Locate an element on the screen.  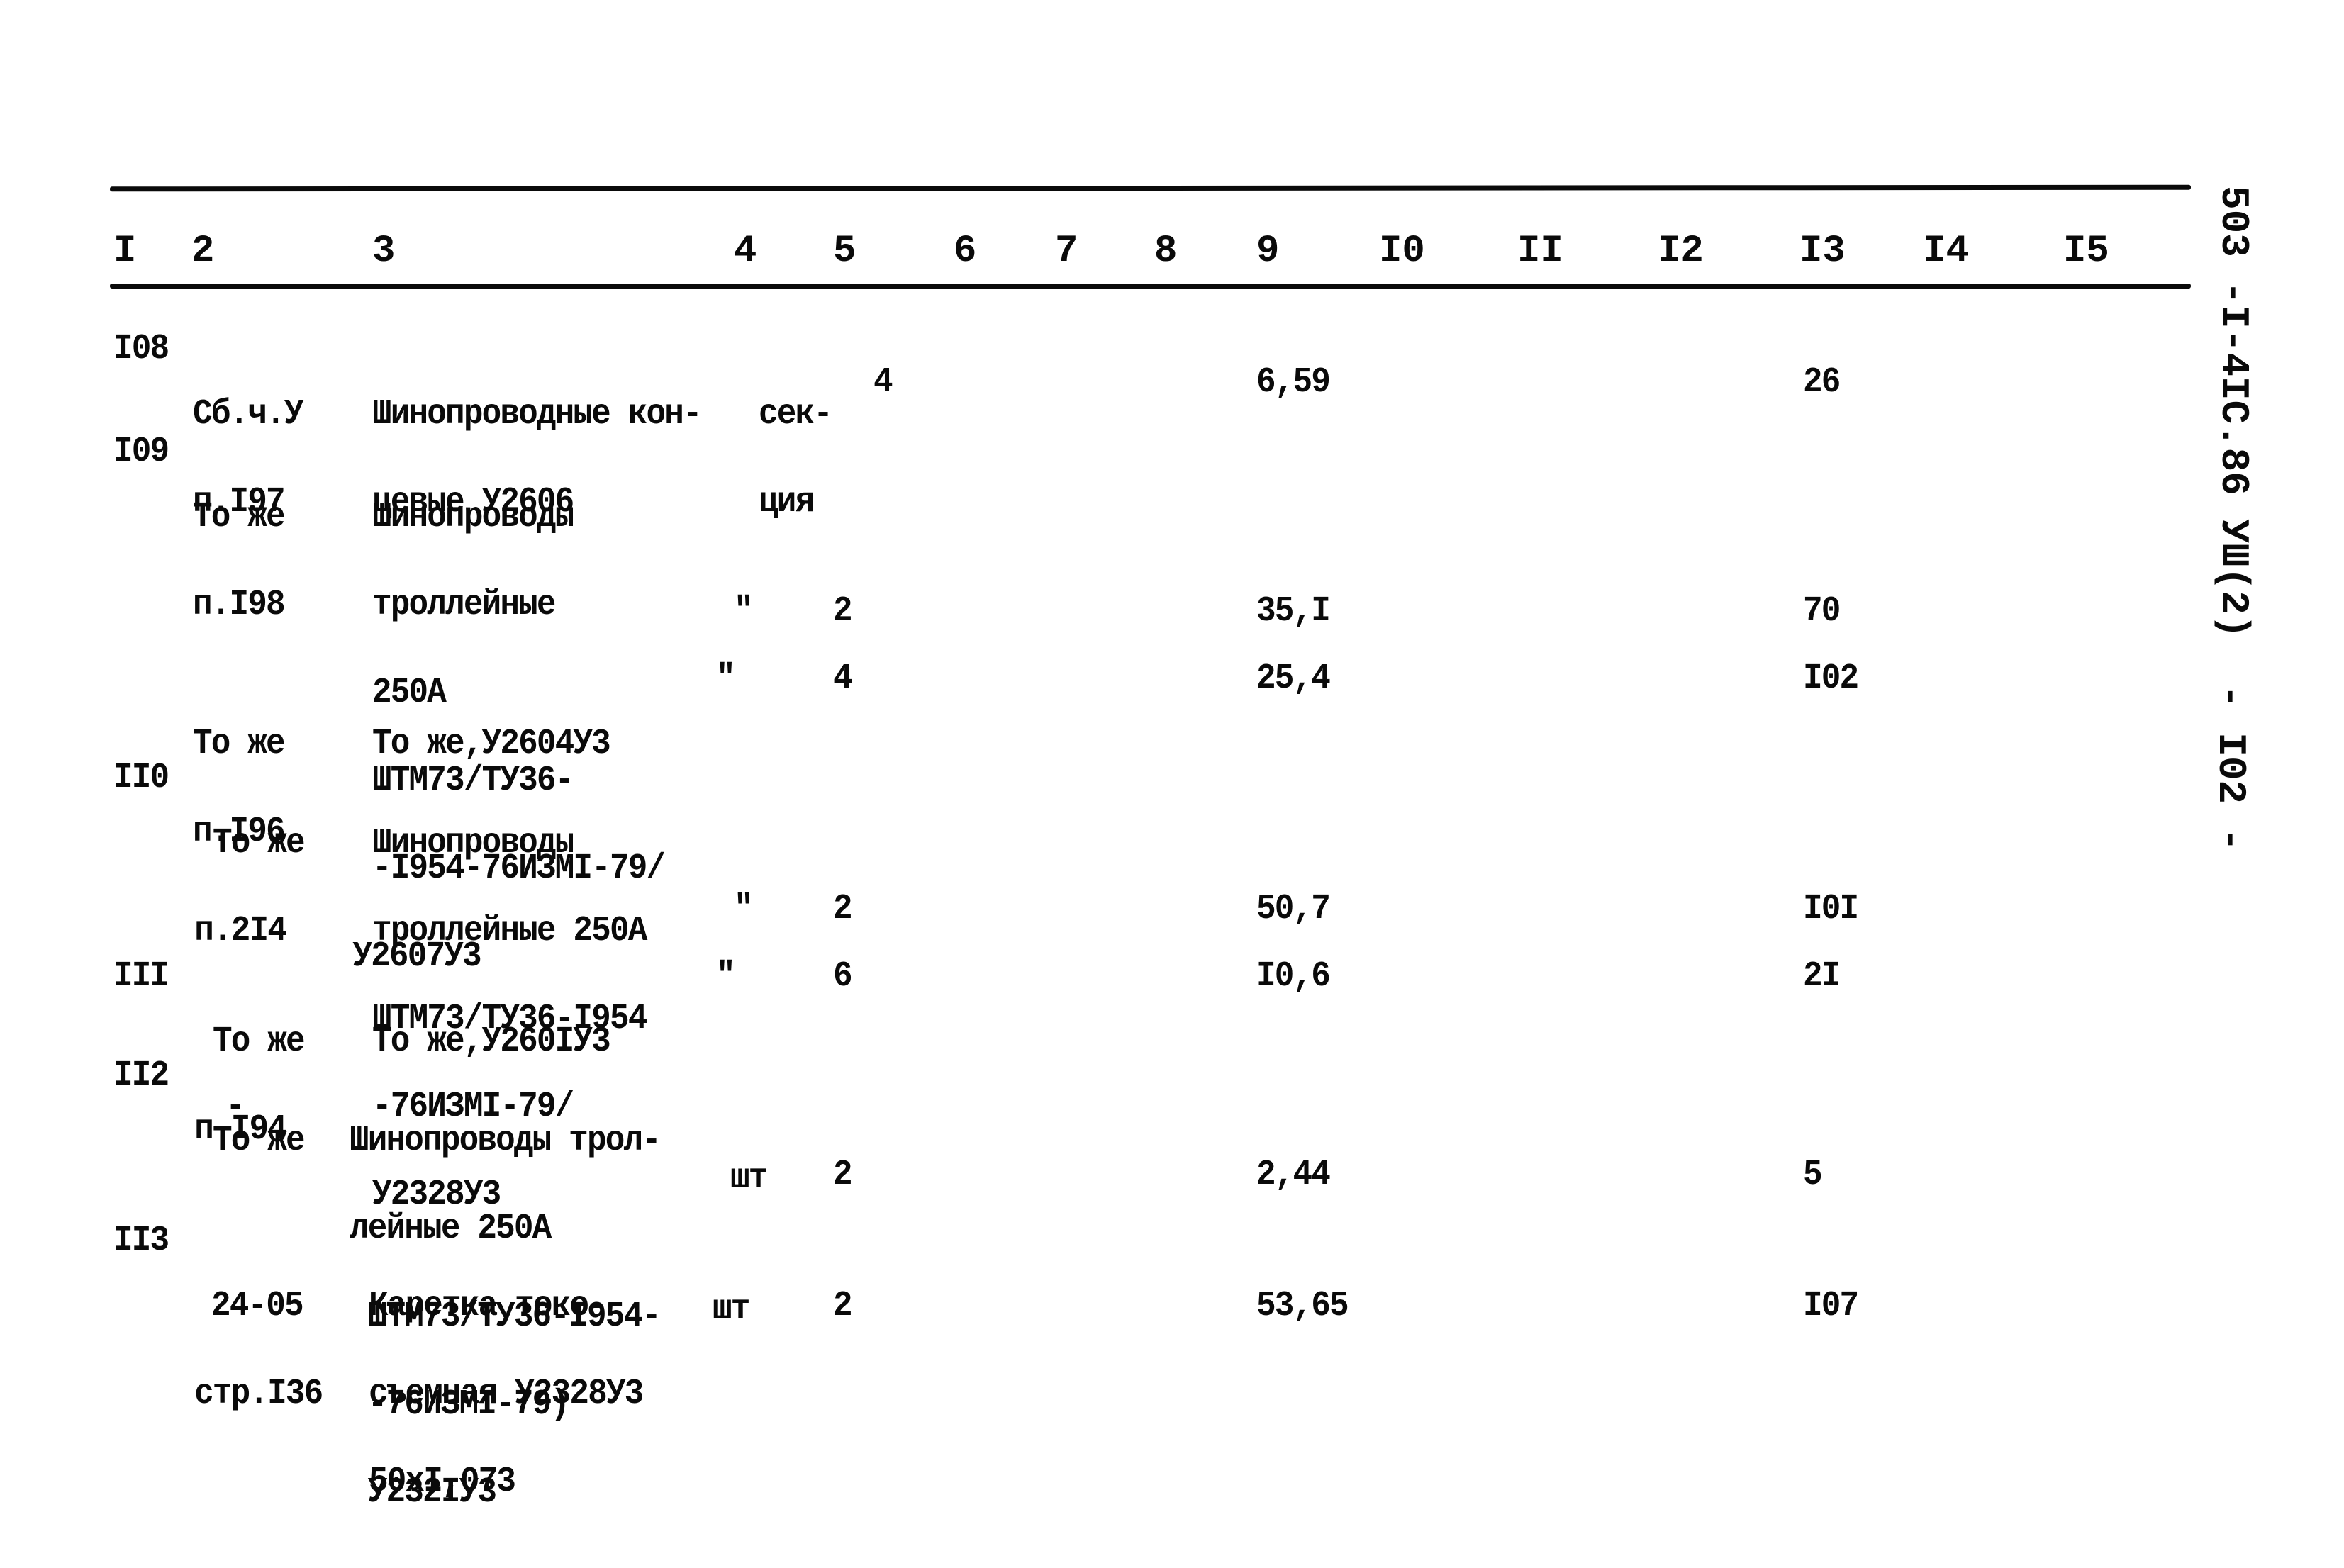
unit-line: ция is located at coordinates (787, 502).